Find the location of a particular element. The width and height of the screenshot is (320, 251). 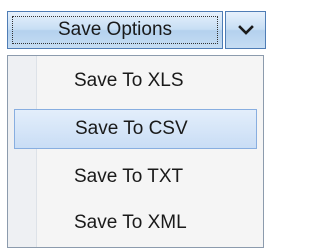

save-options-button: Save Options is located at coordinates (115, 30).